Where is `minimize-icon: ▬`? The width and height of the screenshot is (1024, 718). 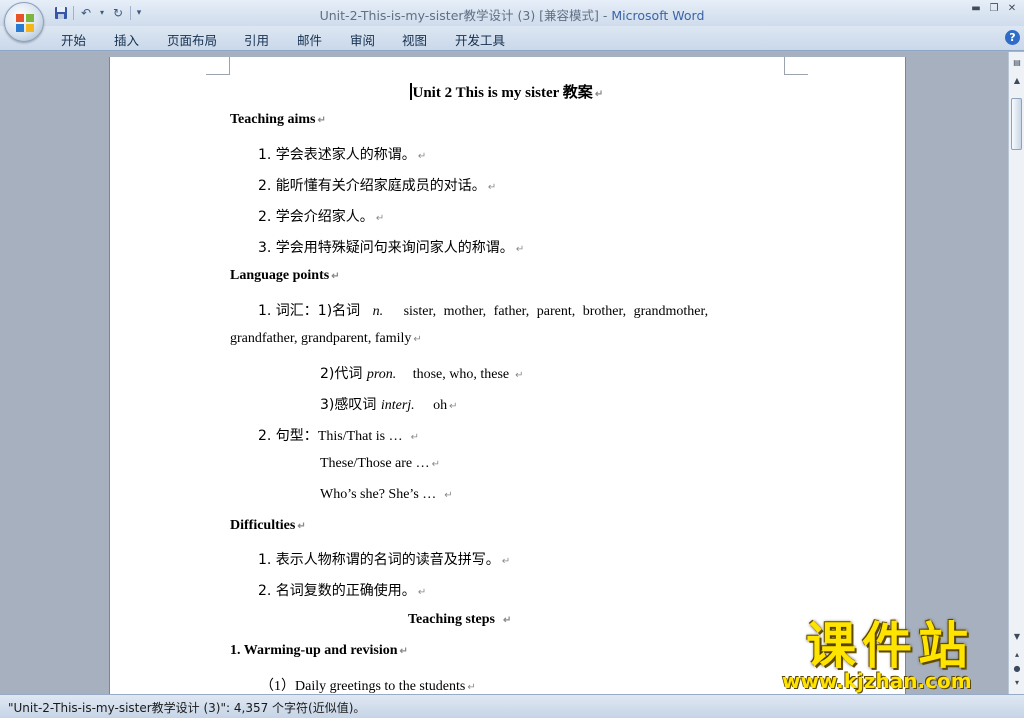
minimize-icon: ▬ is located at coordinates (976, 9).